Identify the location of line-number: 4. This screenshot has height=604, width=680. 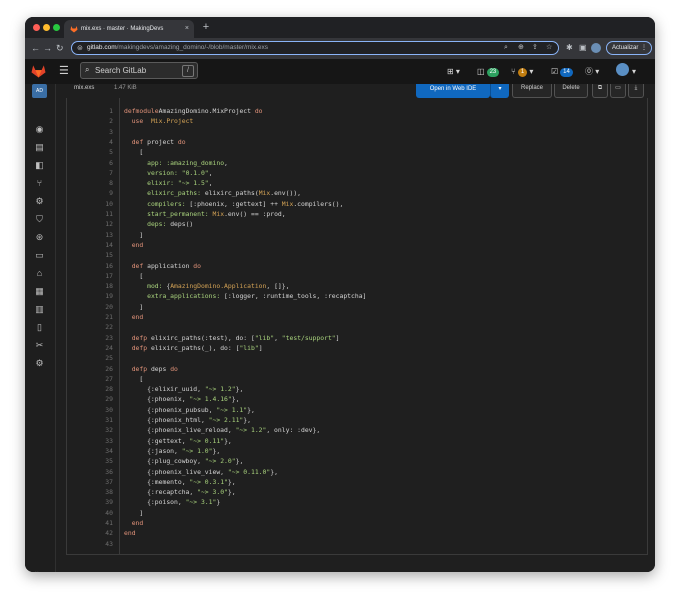
(98, 142).